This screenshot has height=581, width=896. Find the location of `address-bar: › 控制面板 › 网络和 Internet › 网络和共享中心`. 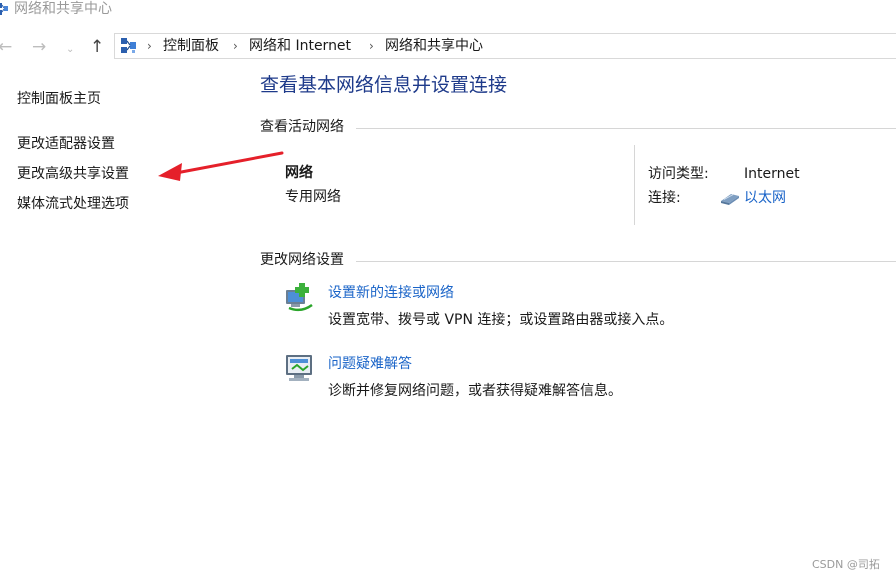

address-bar: › 控制面板 › 网络和 Internet › 网络和共享中心 is located at coordinates (505, 46).